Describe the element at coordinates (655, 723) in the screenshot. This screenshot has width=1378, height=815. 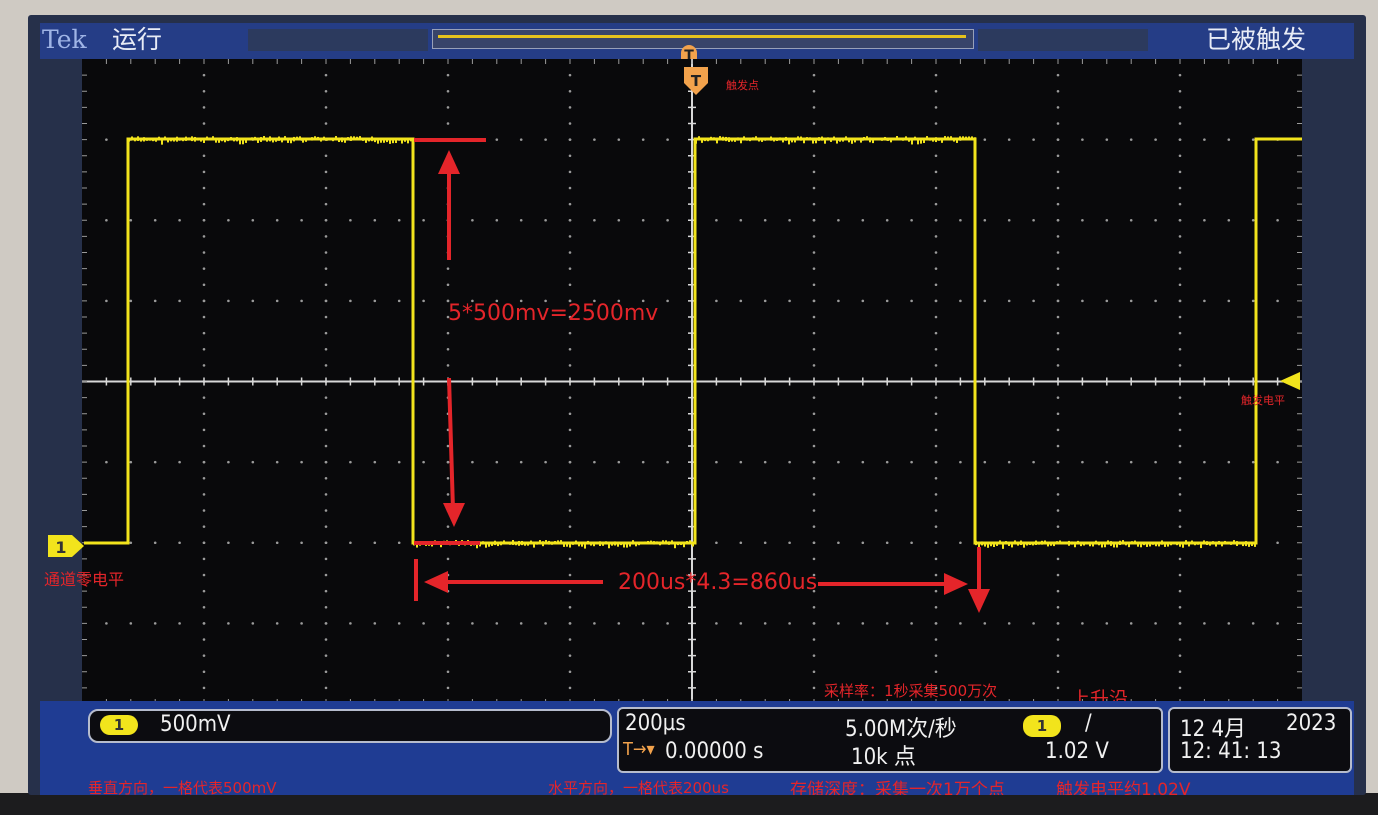
I see `horizontal-scale: 200µs` at that location.